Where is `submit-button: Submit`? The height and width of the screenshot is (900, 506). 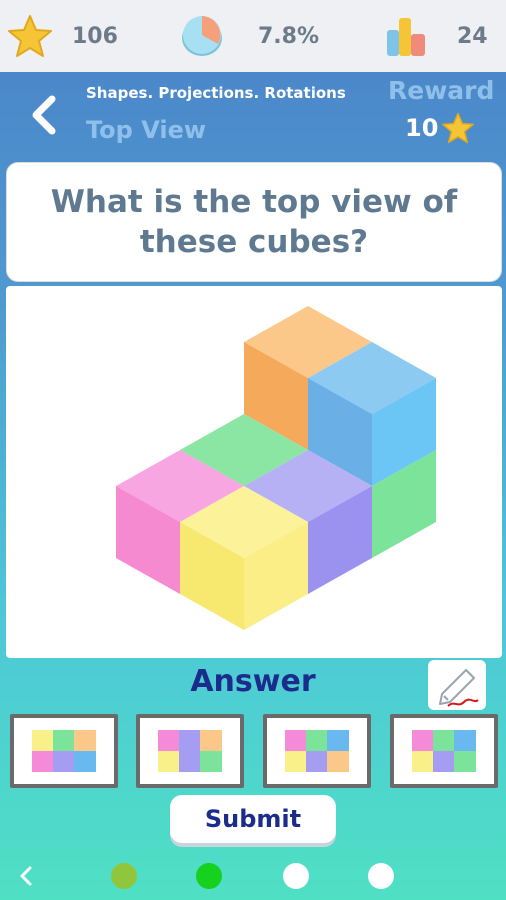 submit-button: Submit is located at coordinates (253, 819).